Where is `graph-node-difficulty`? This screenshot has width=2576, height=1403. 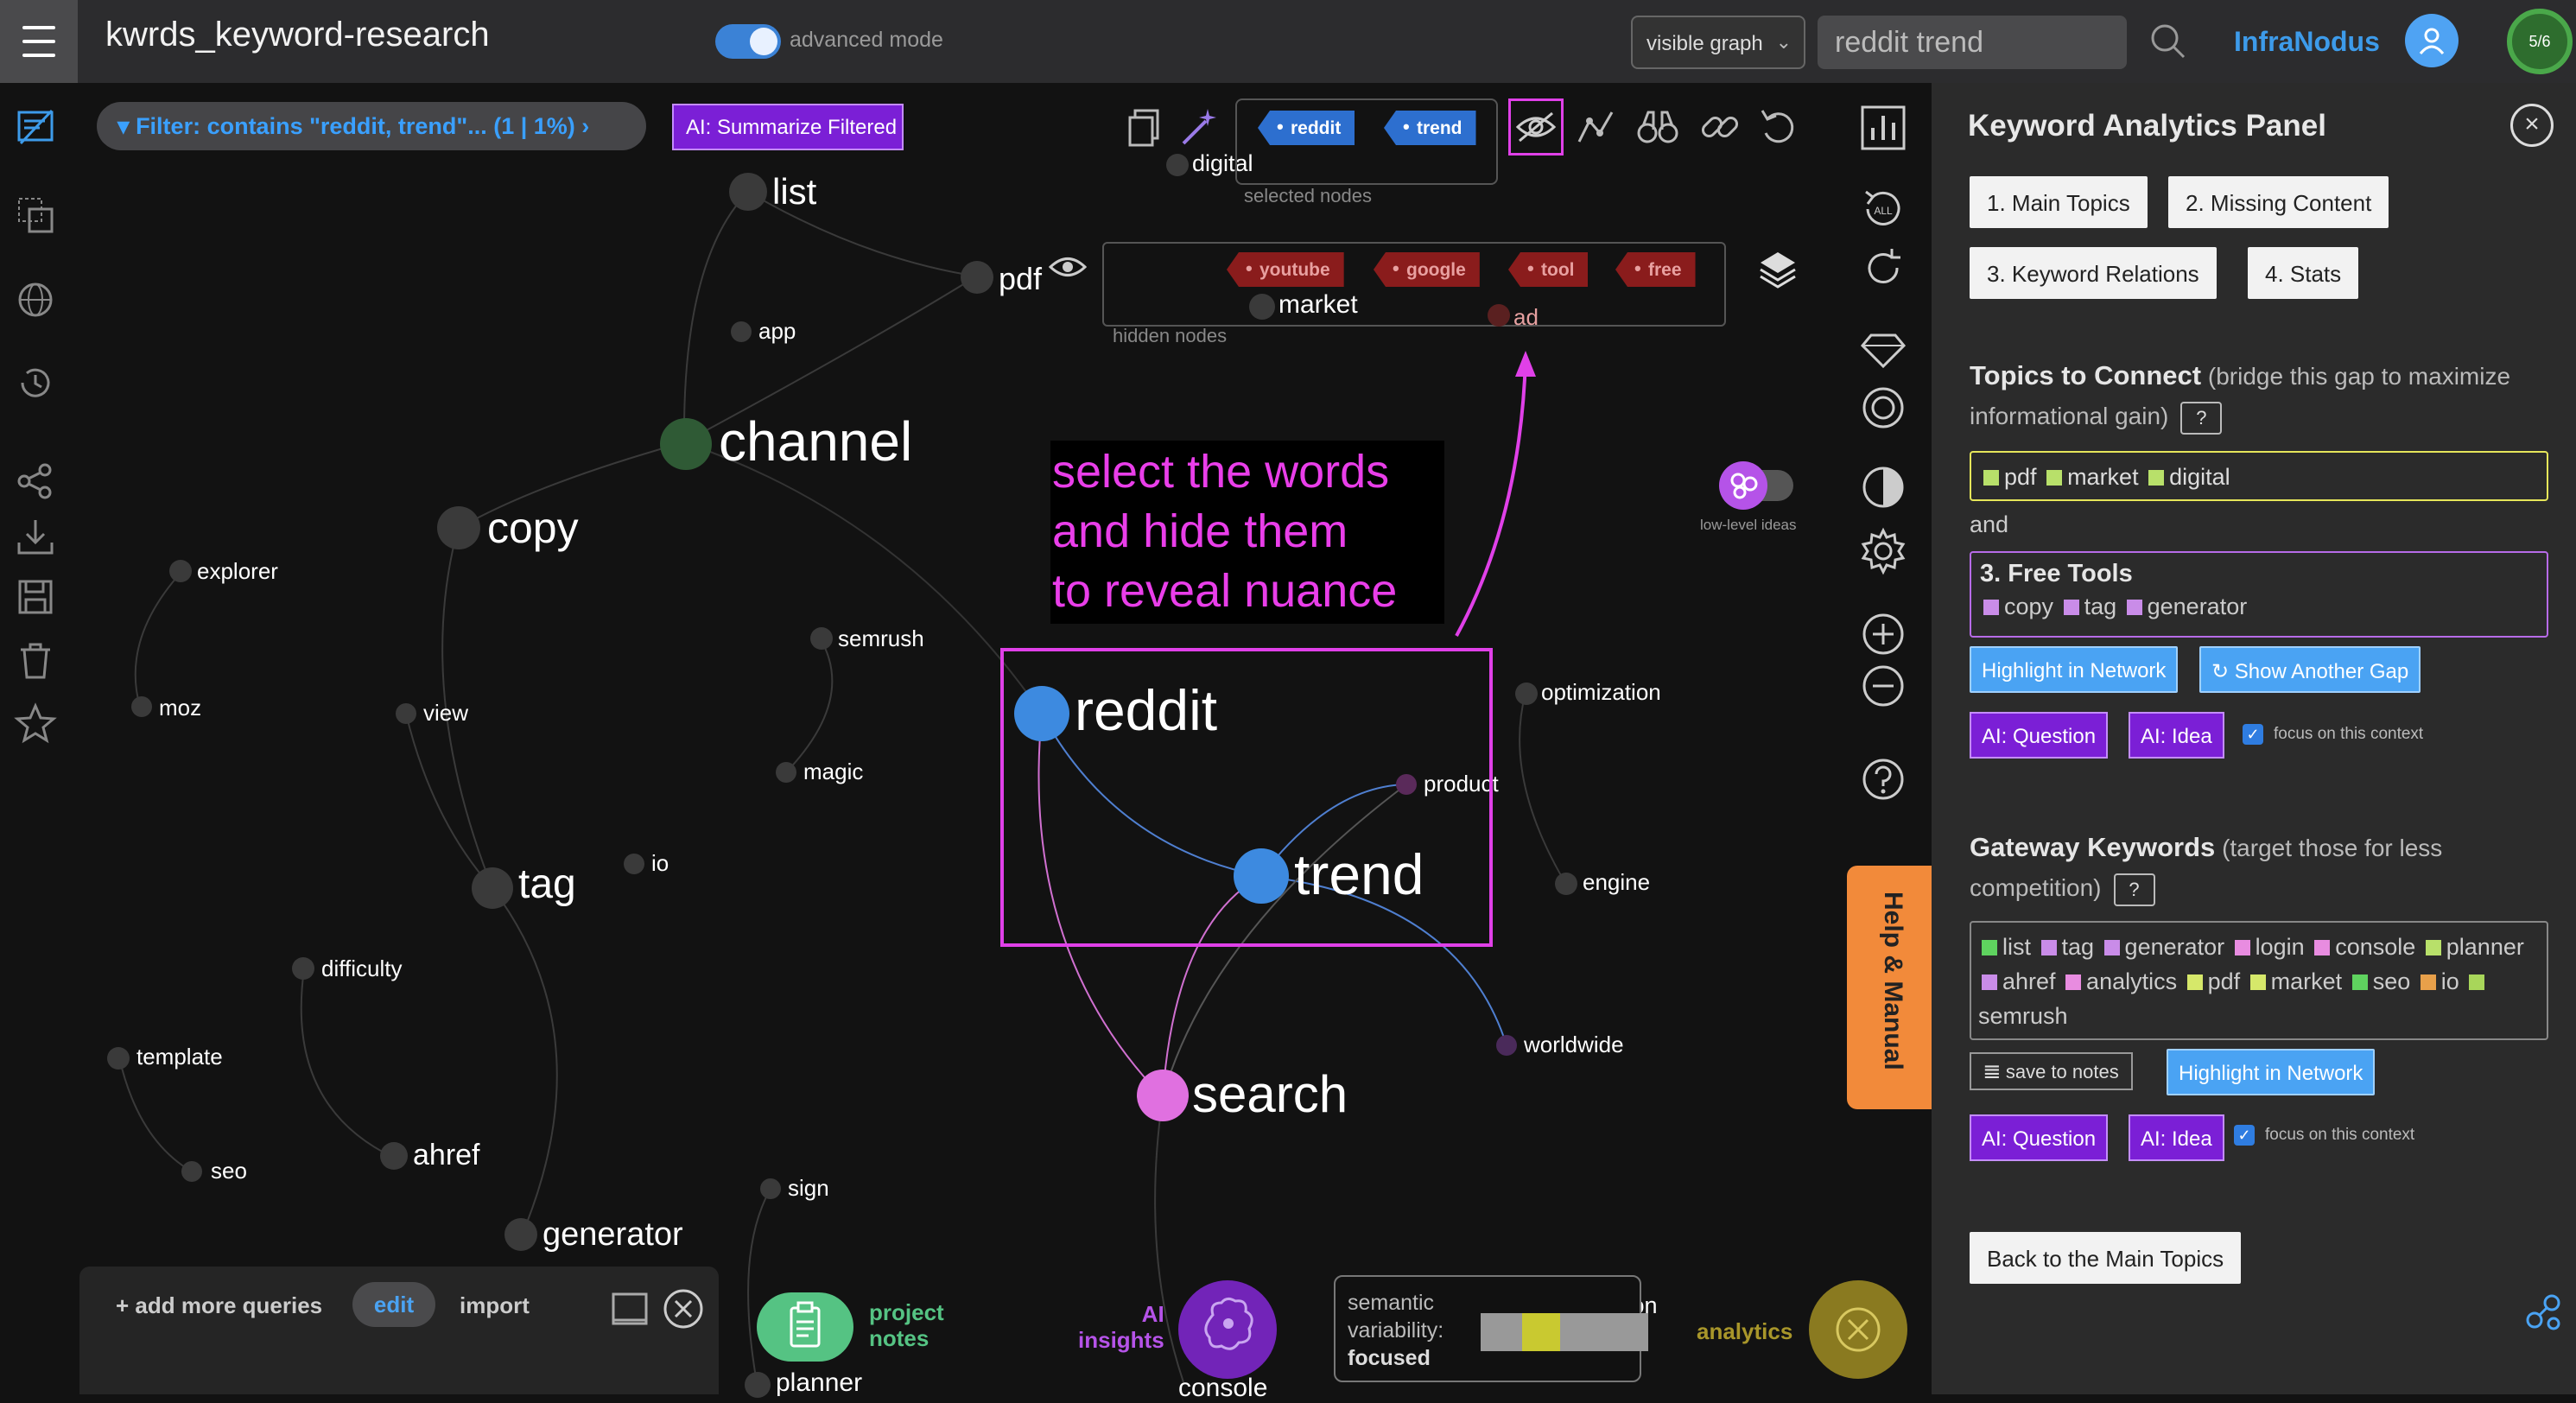 graph-node-difficulty is located at coordinates (303, 968).